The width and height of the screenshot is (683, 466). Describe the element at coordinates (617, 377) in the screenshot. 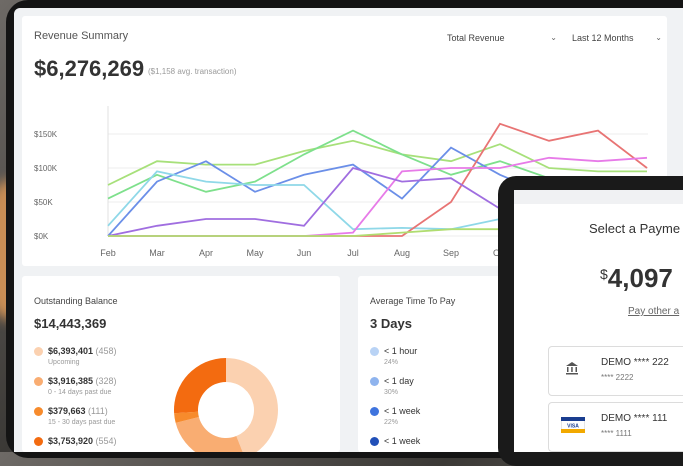

I see `payment-option-number: **** 2222` at that location.